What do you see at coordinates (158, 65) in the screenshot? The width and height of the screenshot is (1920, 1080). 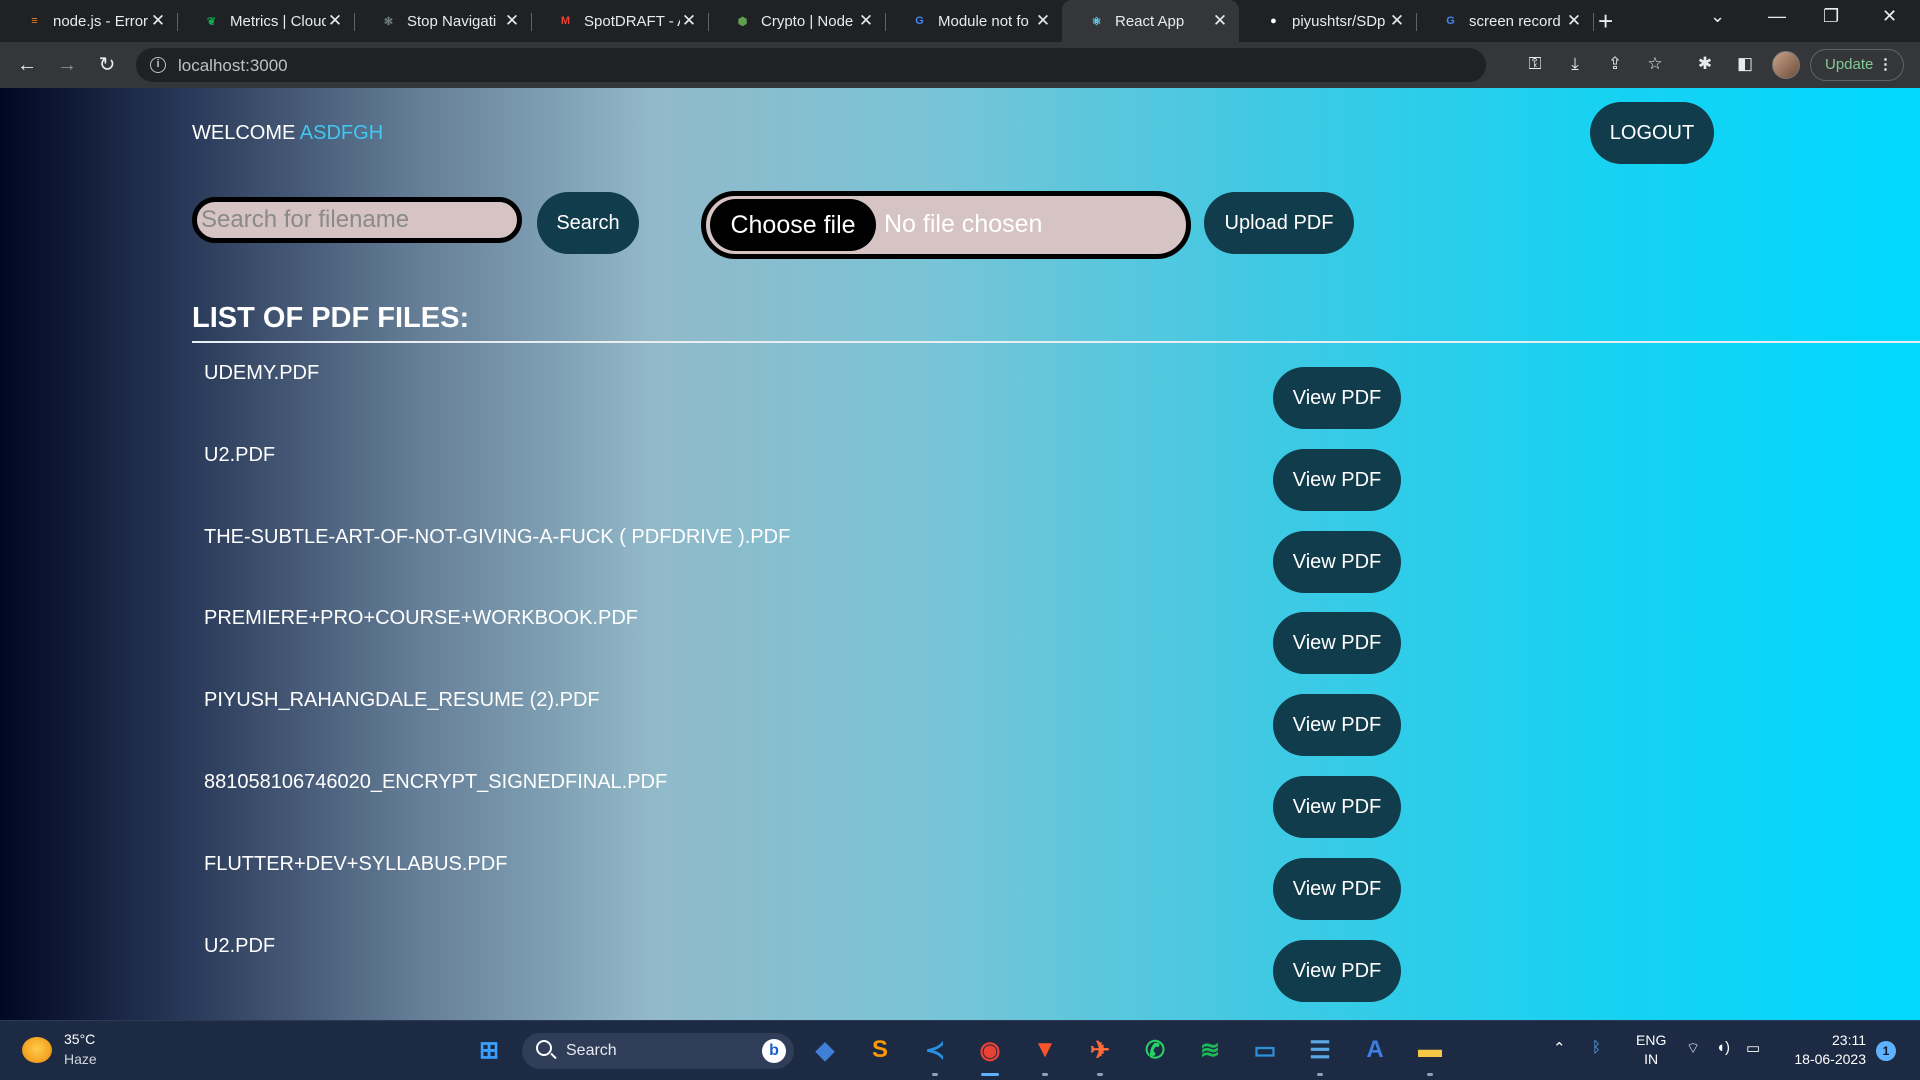 I see `site-info-icon: i` at bounding box center [158, 65].